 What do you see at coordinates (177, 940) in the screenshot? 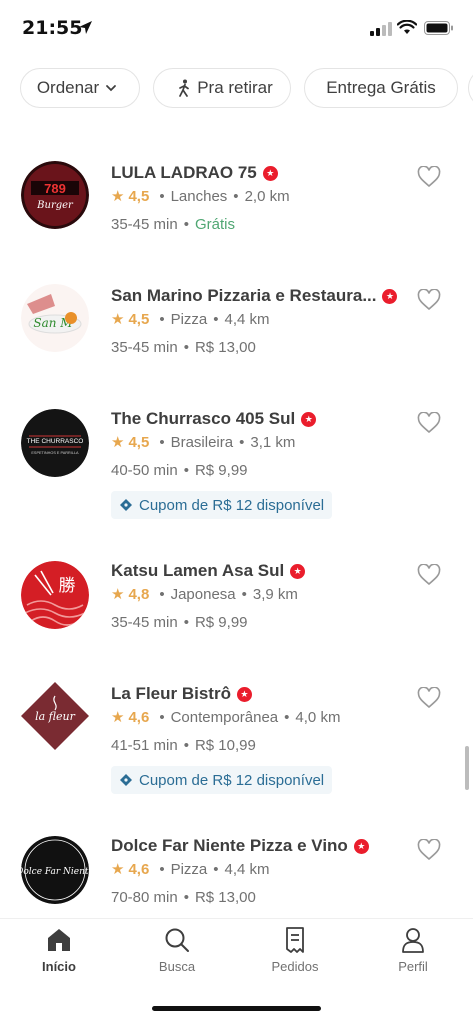
I see `search-icon` at bounding box center [177, 940].